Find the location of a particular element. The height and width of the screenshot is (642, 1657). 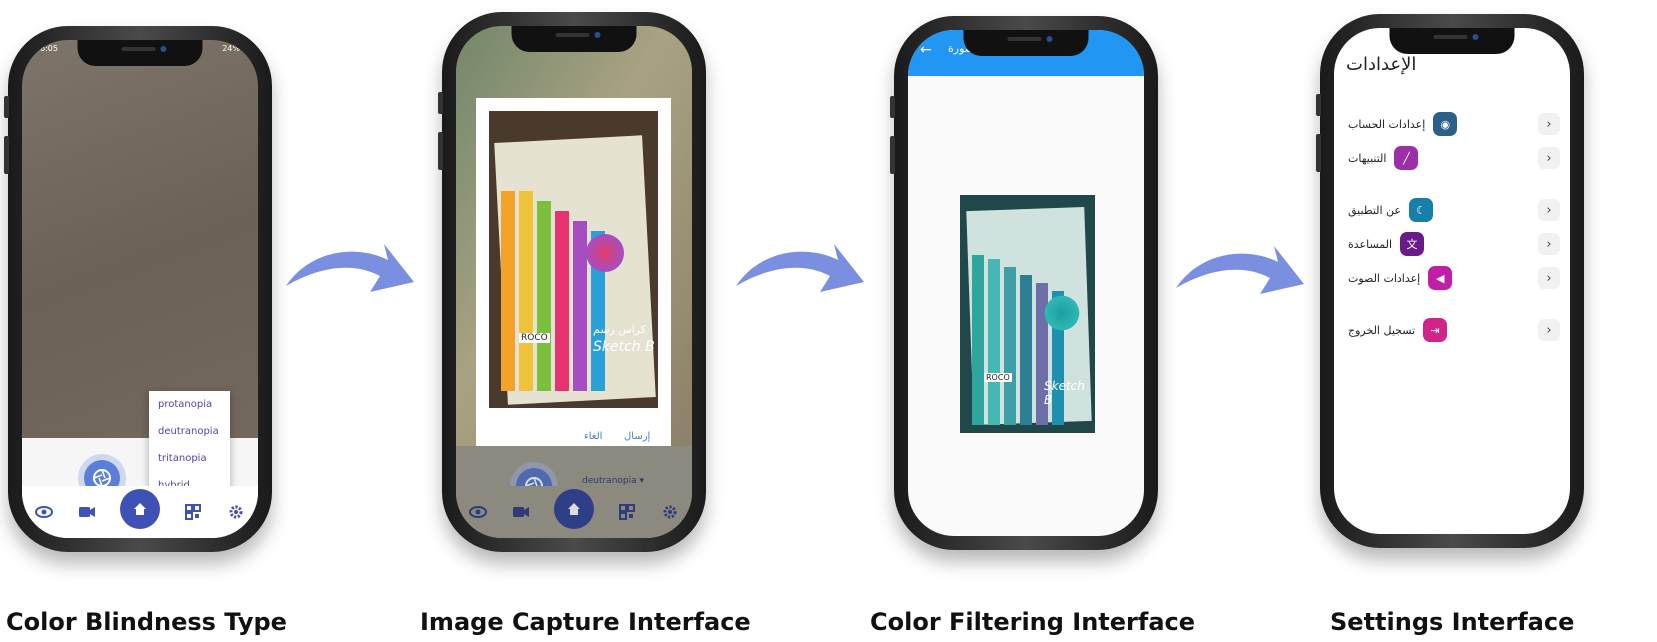

chevron-down-icon: ▾ is located at coordinates (642, 481).